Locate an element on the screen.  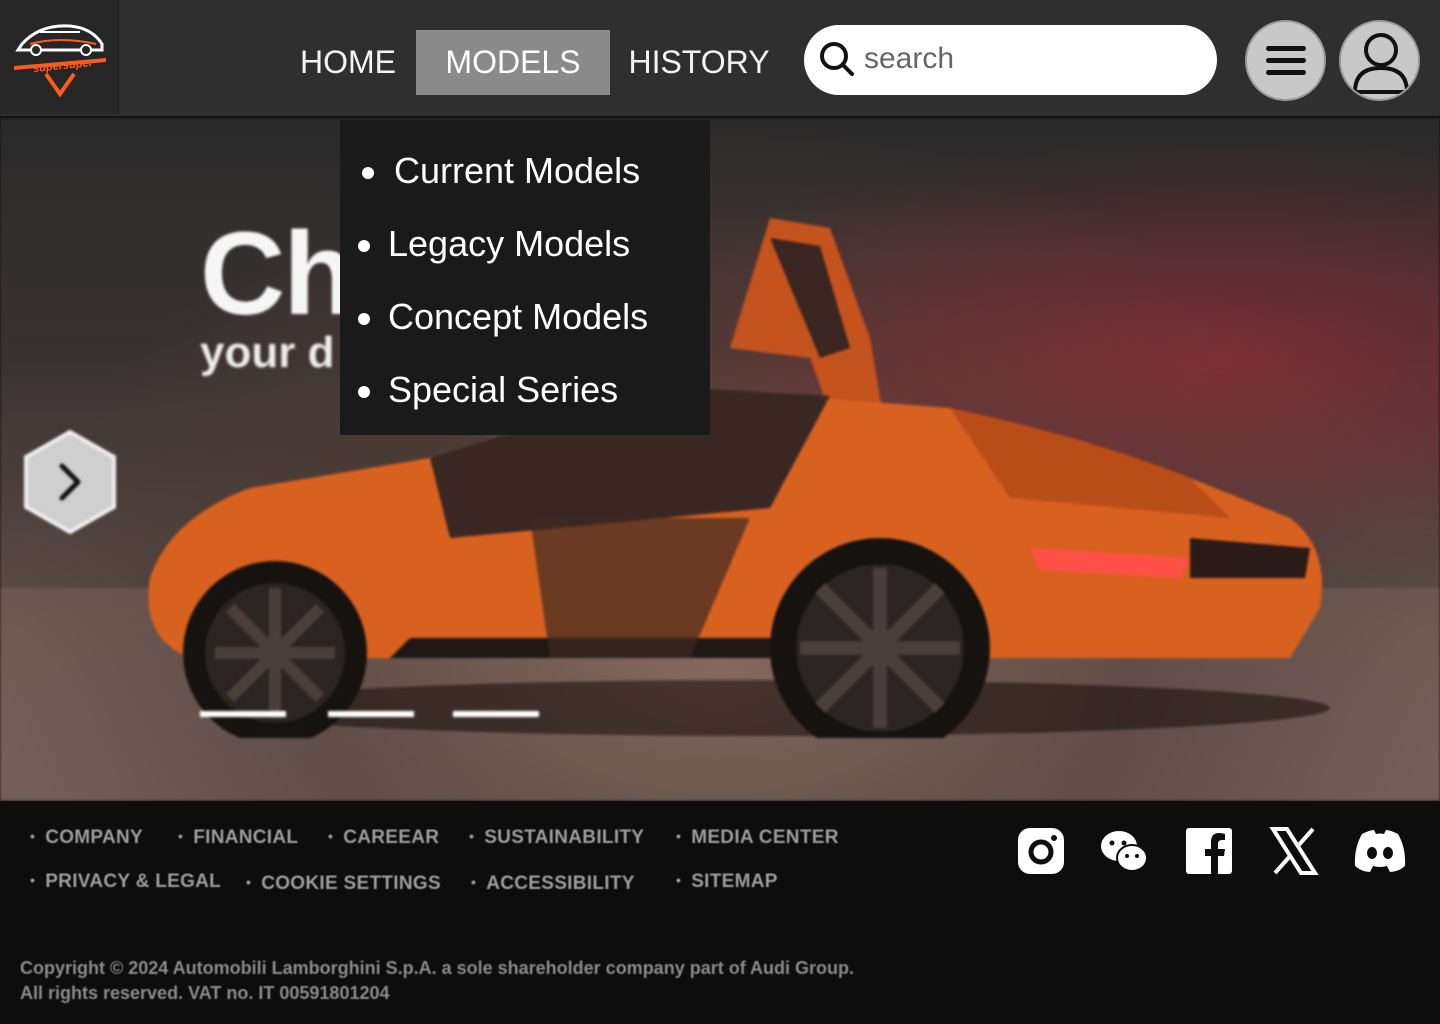
dropdown-item-legacy-models: Legacy Models is located at coordinates (525, 245).